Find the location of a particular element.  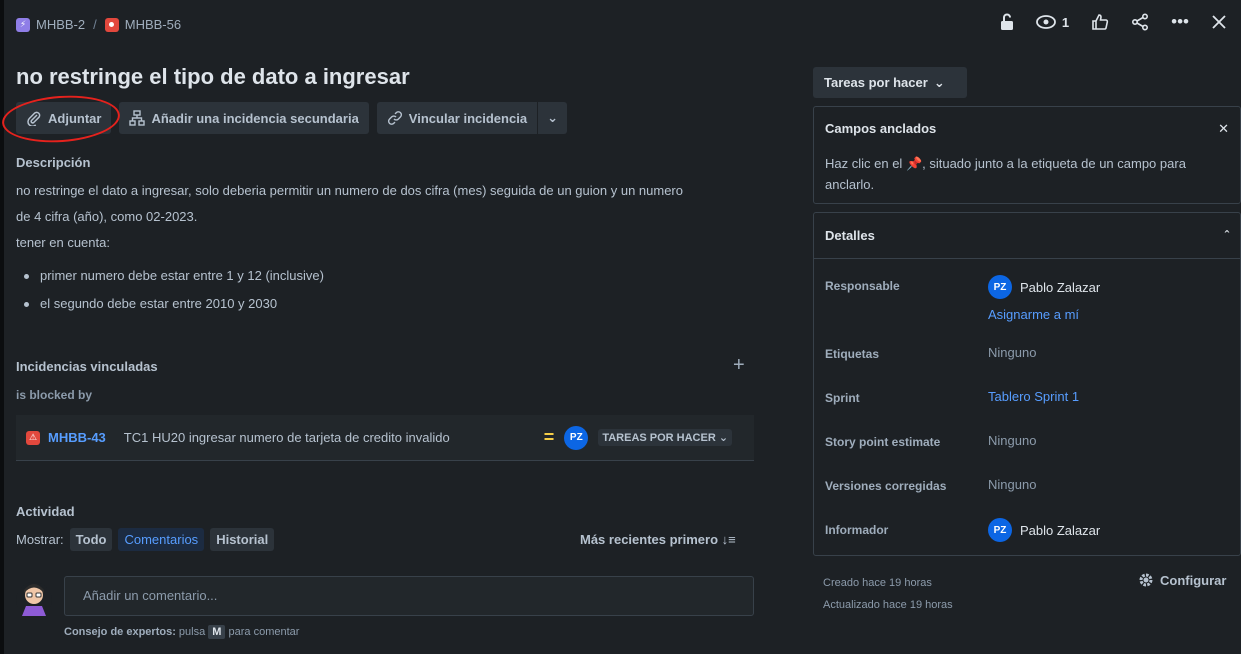

tip-text: para comentar is located at coordinates (264, 632).